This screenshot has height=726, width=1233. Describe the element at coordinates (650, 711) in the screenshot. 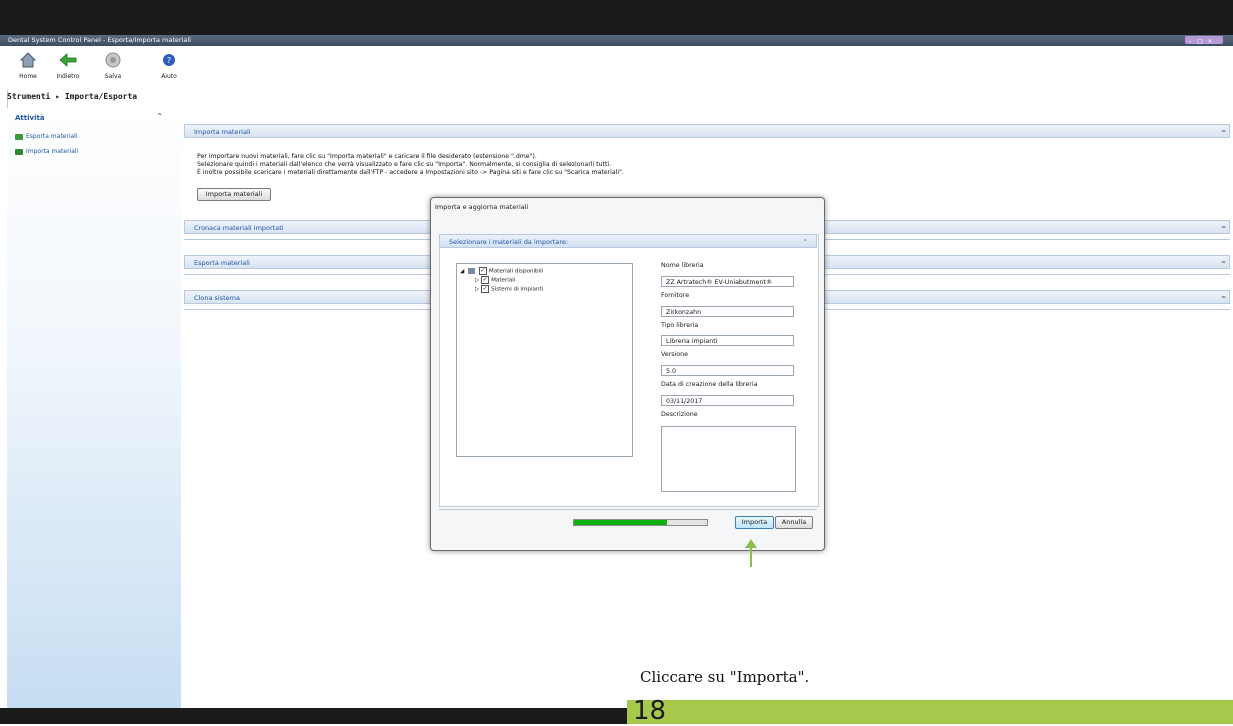

I see `page-number: 18` at that location.